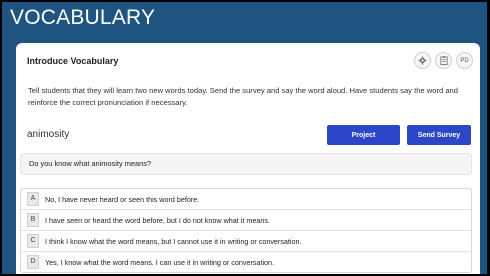 This screenshot has width=490, height=276. What do you see at coordinates (33, 220) in the screenshot?
I see `answer-letter: B` at bounding box center [33, 220].